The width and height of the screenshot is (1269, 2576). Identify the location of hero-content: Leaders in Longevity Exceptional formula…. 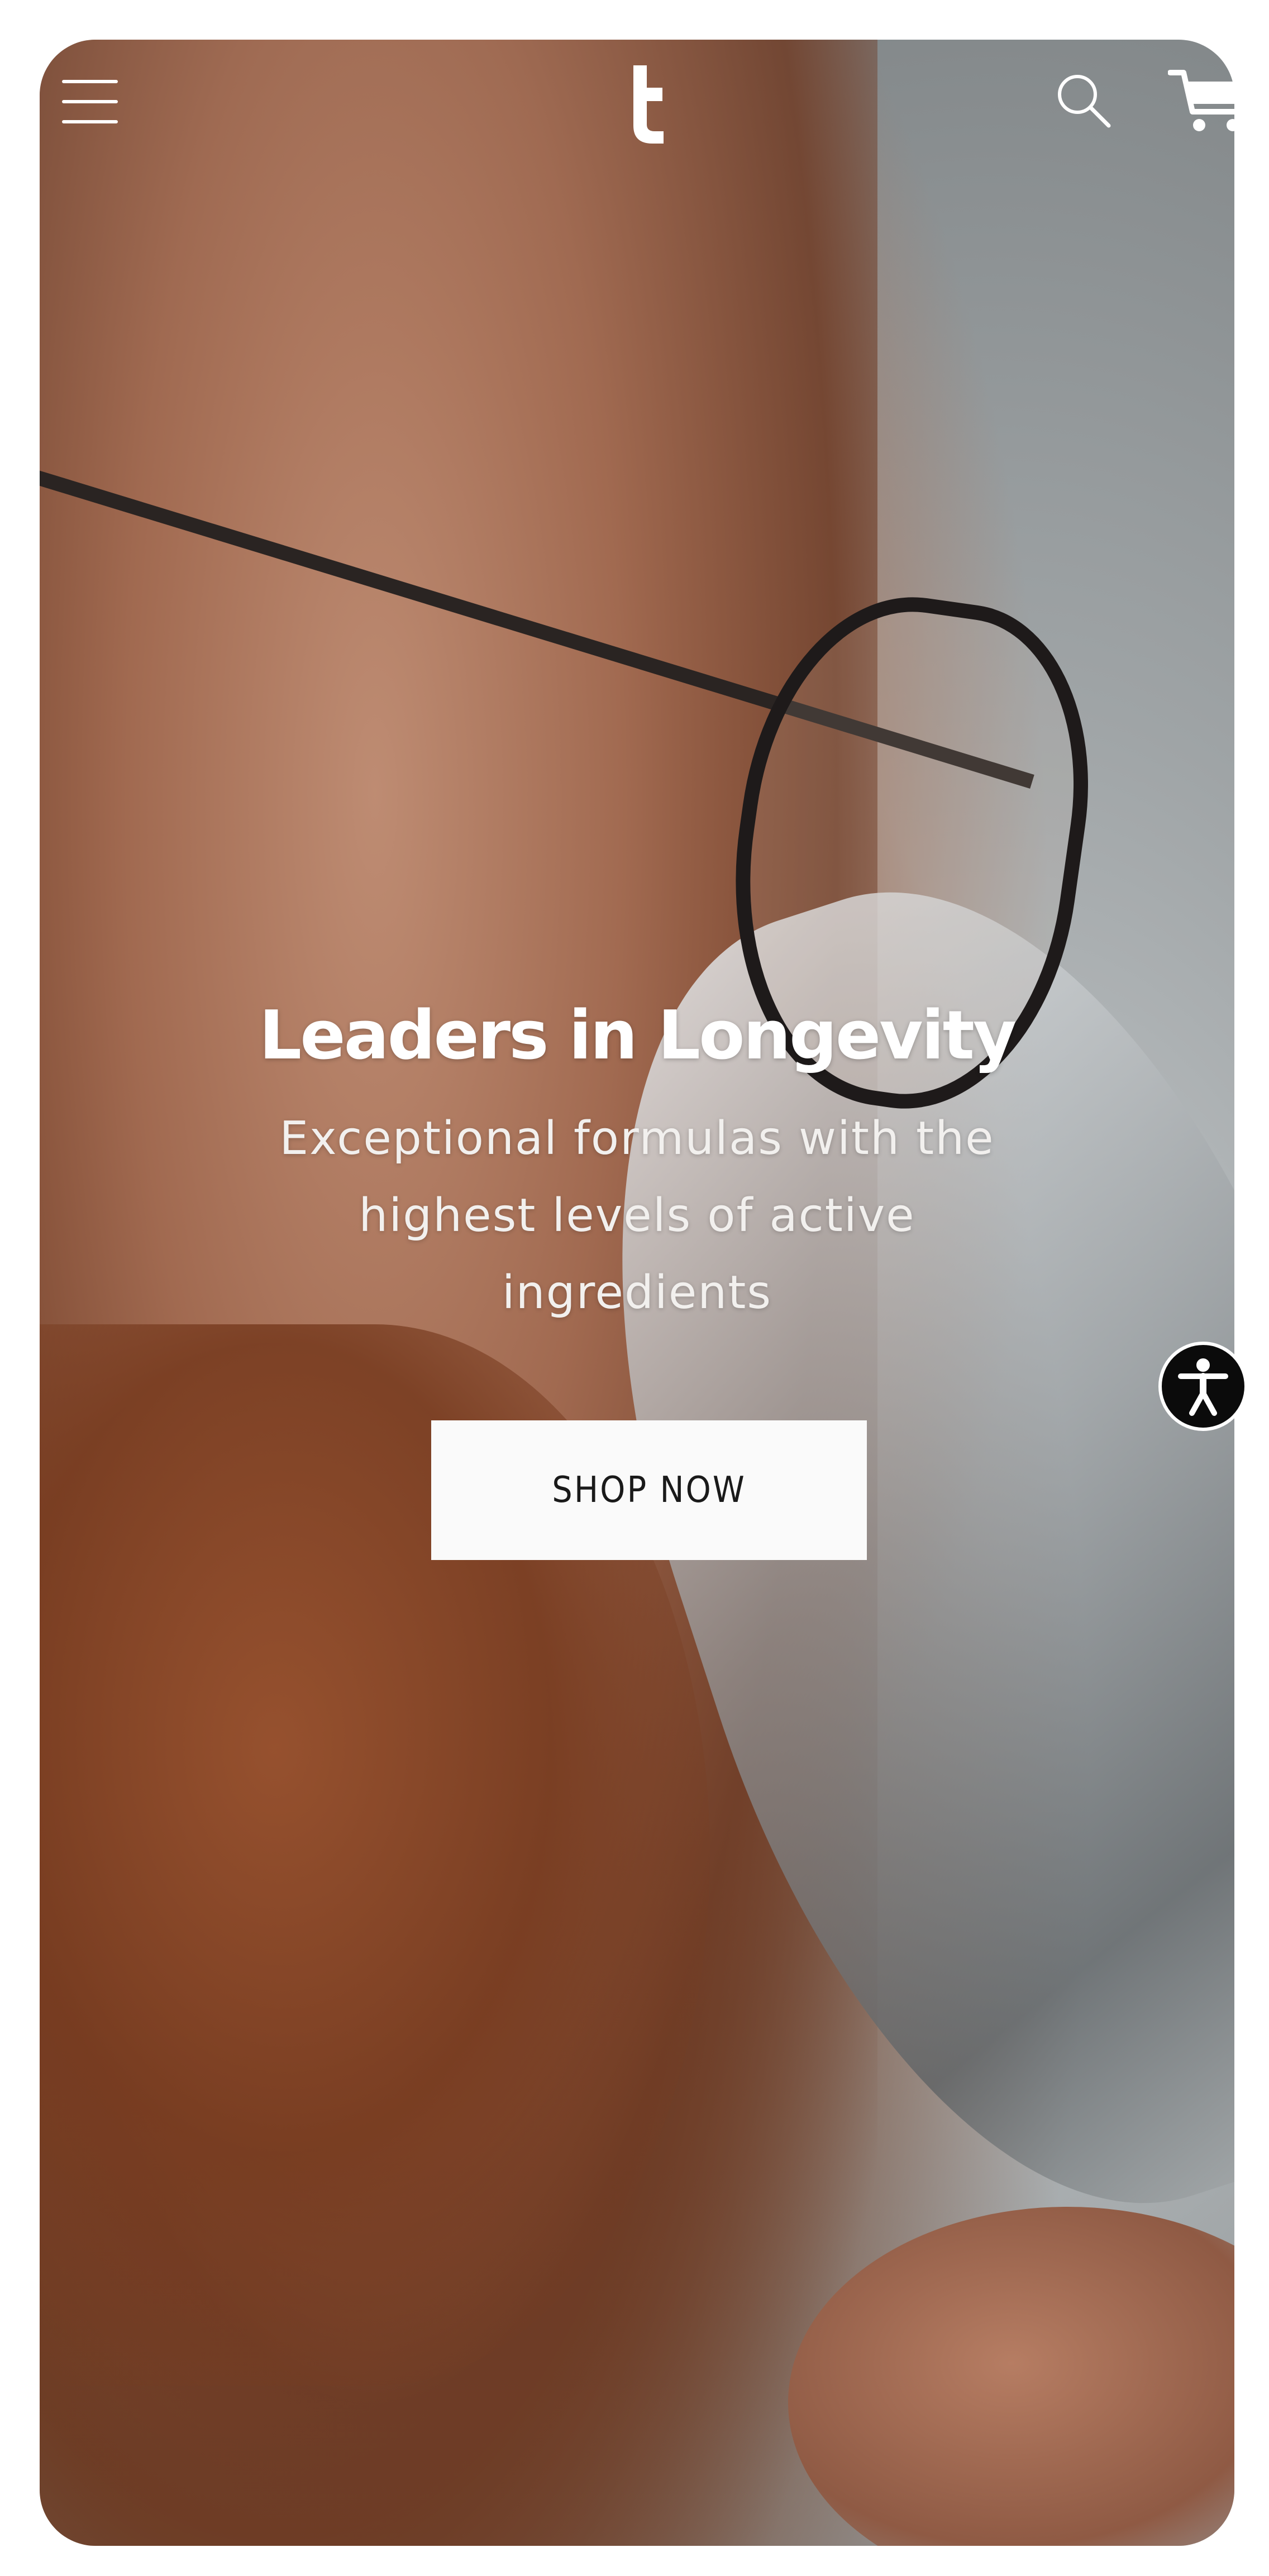
(637, 1163).